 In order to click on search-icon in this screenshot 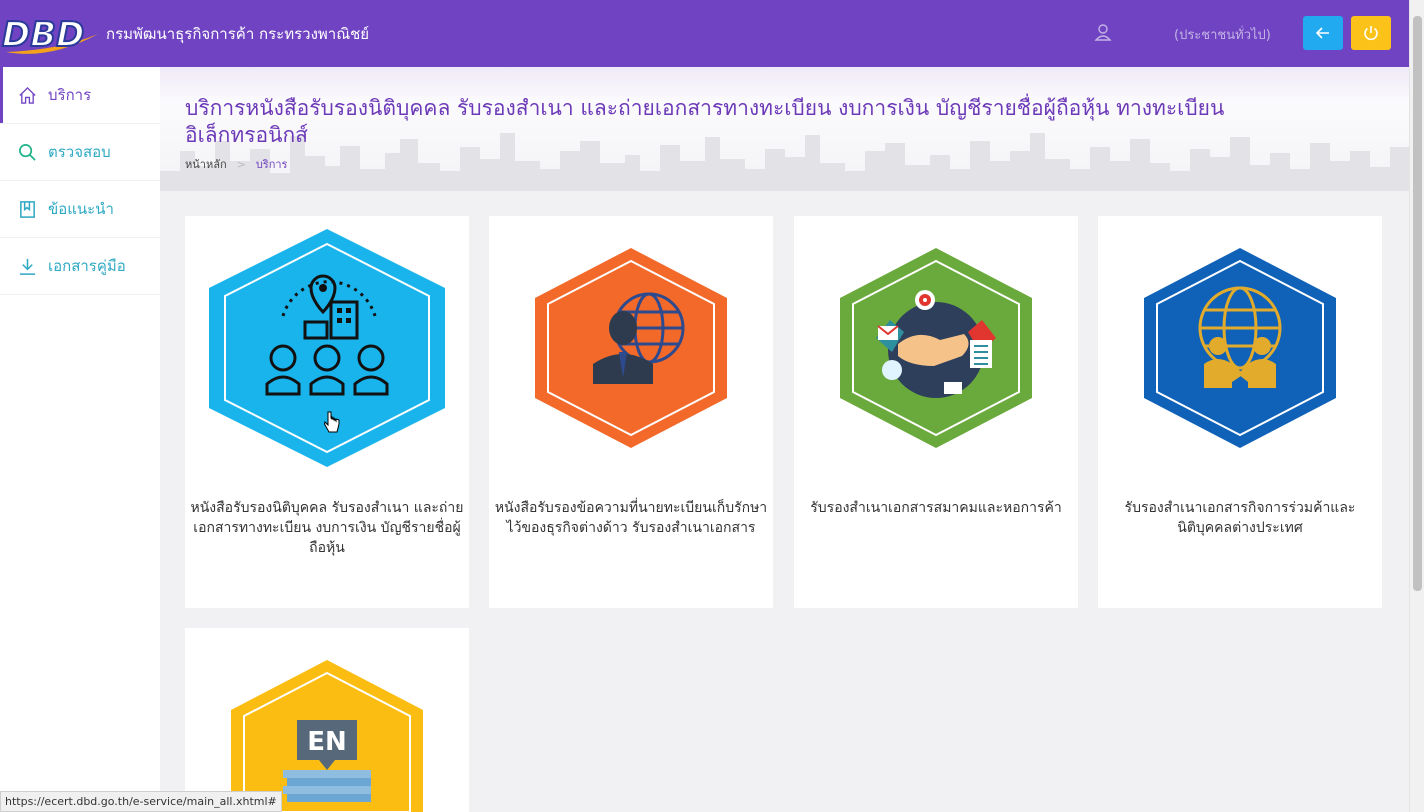, I will do `click(27, 152)`.